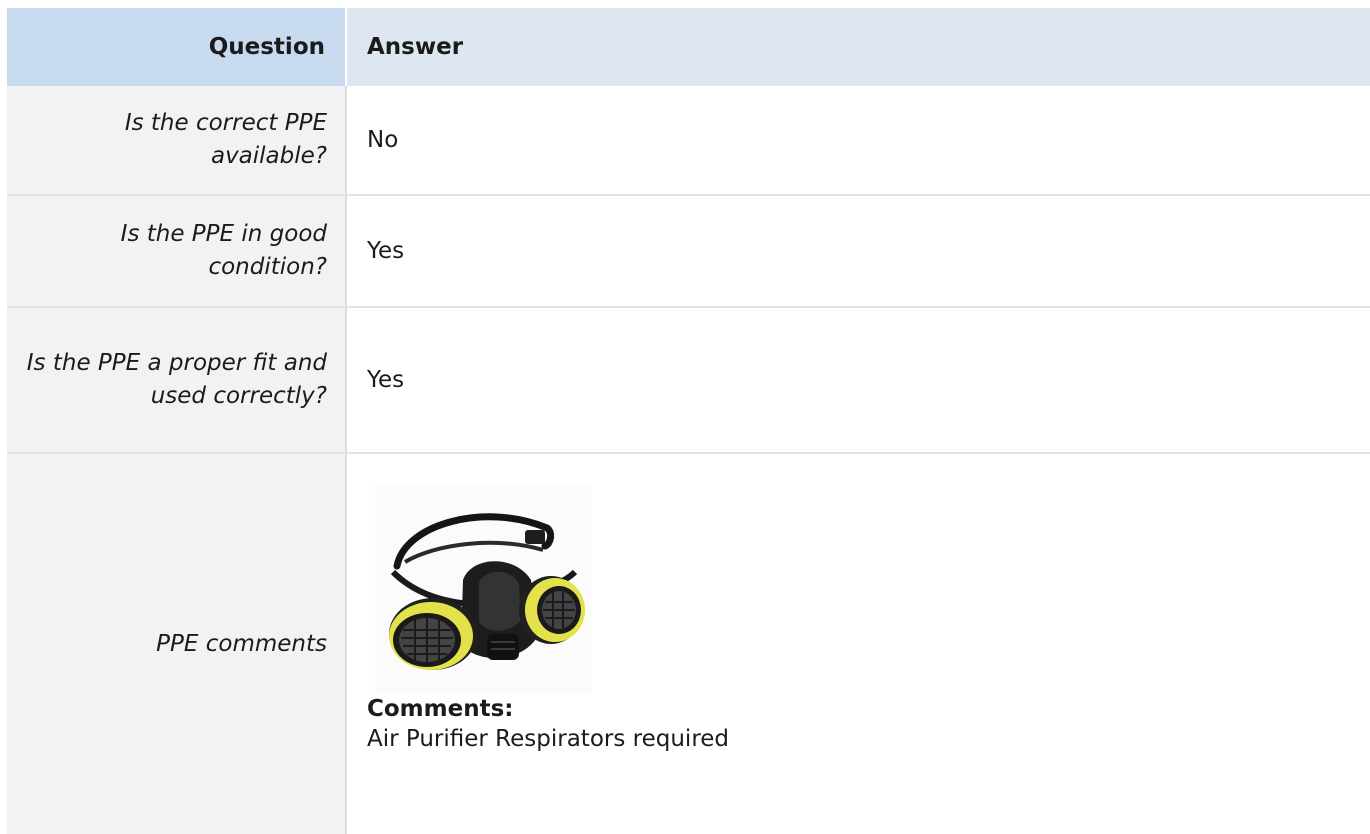  I want to click on table-row: Is the correct PPE available? No, so click(688, 141).